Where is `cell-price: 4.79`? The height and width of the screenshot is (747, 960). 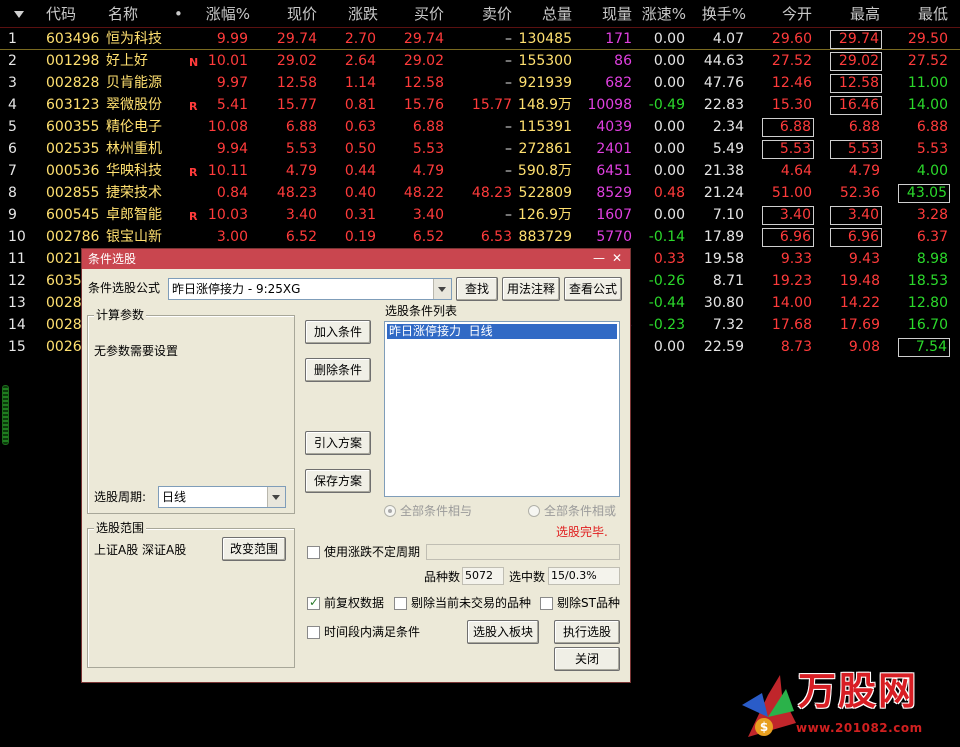
cell-price: 4.79 is located at coordinates (301, 171).